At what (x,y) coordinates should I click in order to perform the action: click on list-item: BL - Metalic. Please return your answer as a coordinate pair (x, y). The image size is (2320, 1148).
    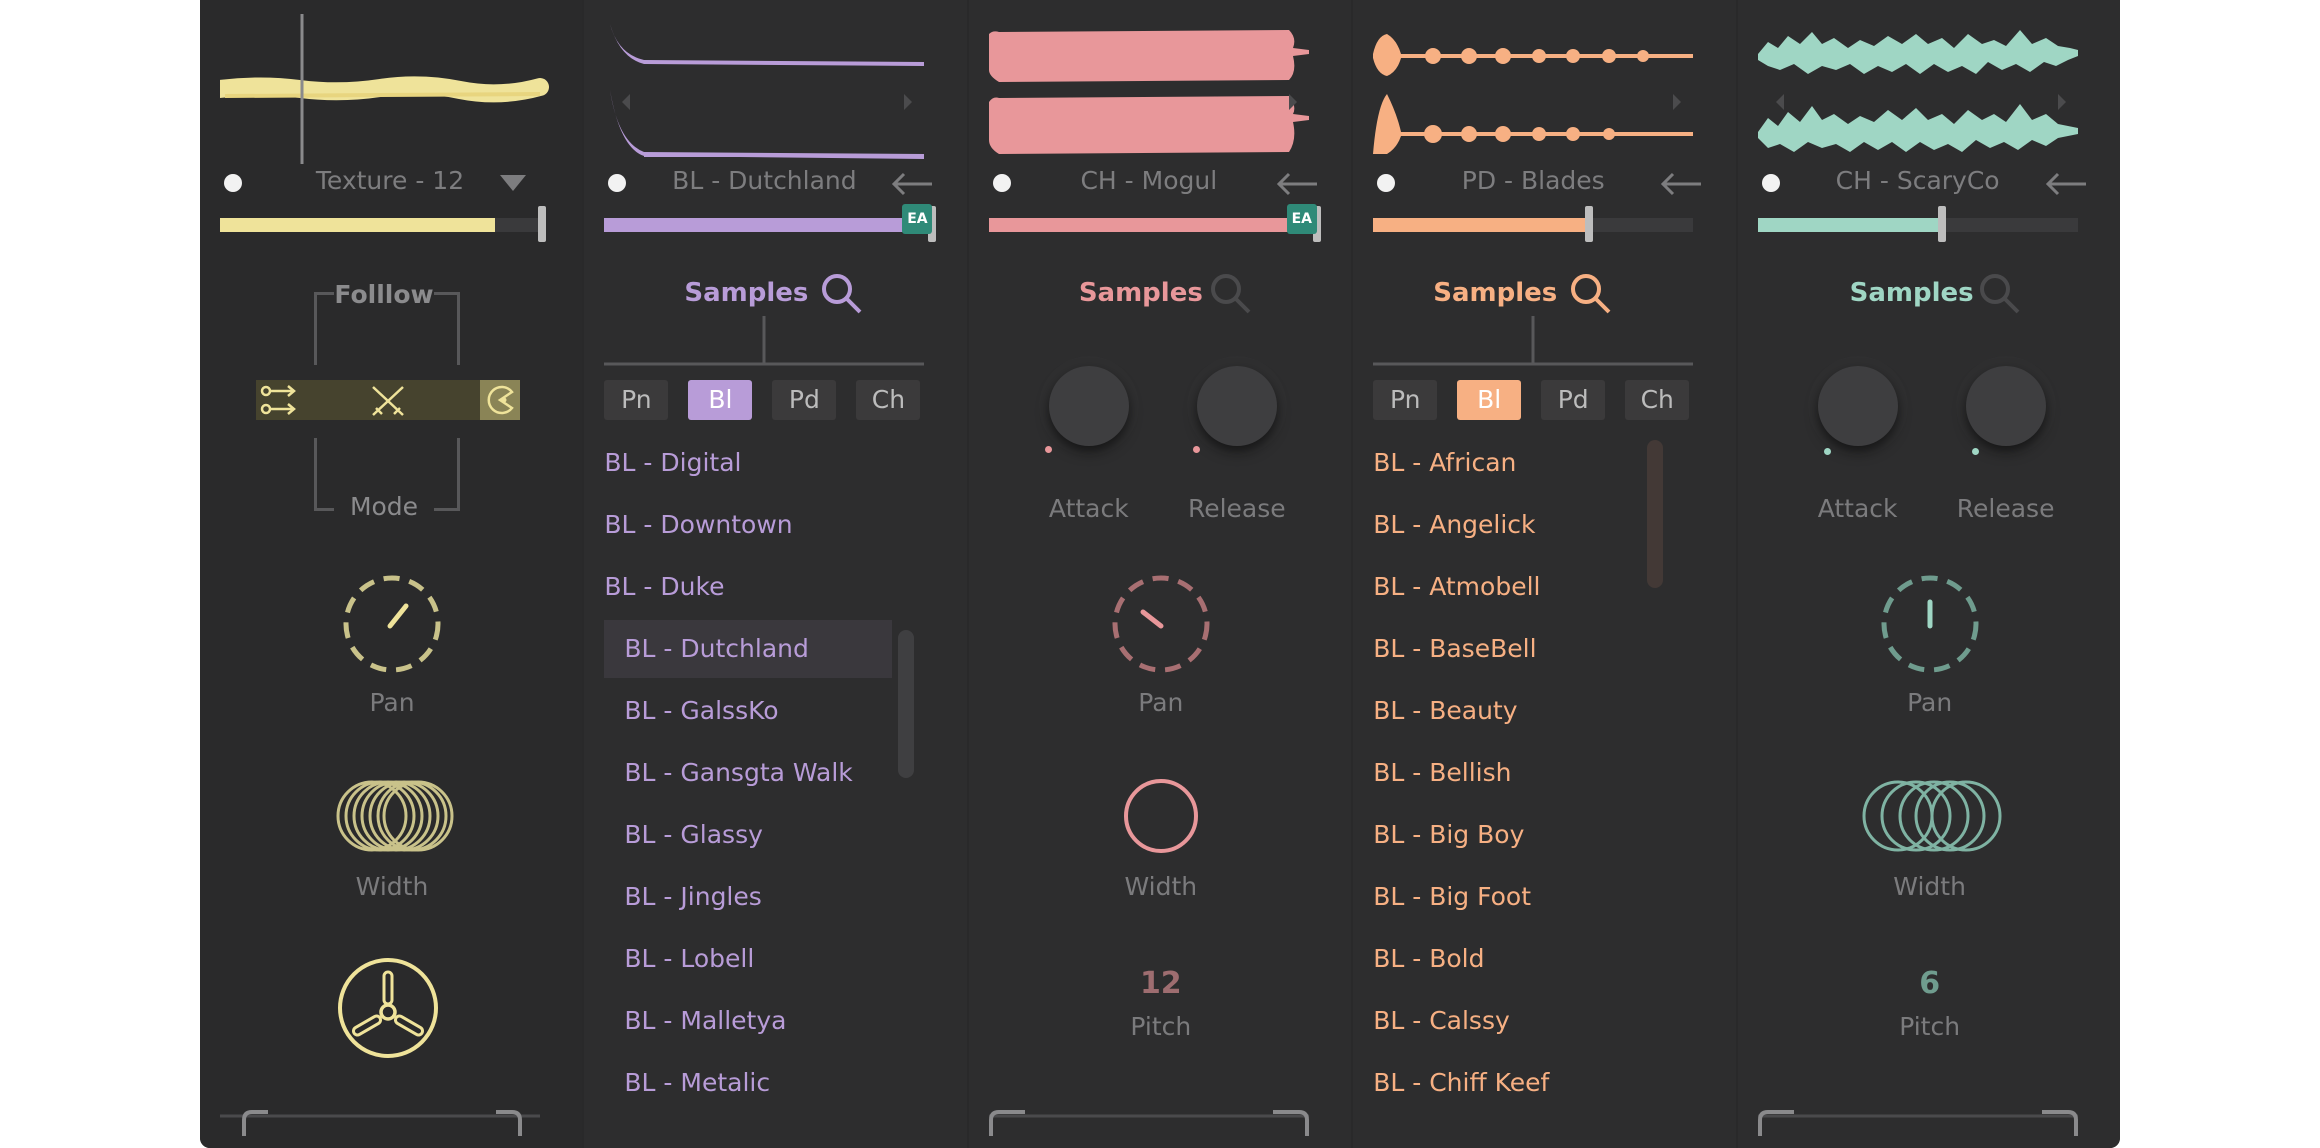
    Looking at the image, I should click on (697, 1082).